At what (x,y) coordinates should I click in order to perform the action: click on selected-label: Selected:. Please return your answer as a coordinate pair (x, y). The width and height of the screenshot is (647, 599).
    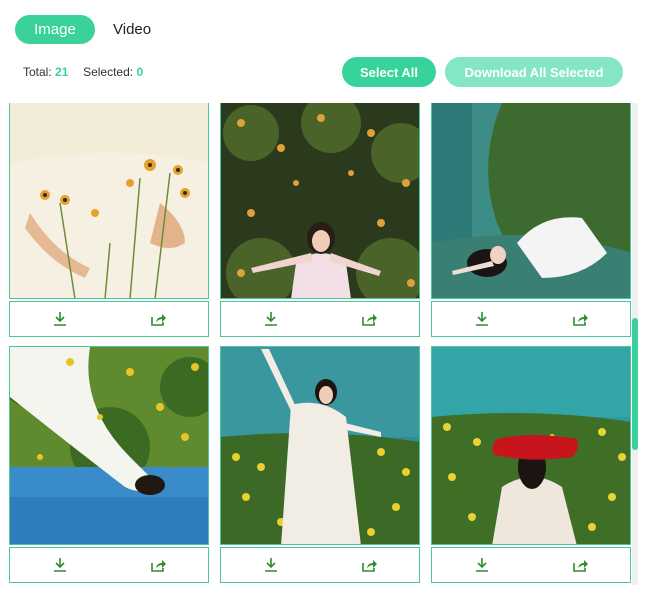
    Looking at the image, I should click on (108, 72).